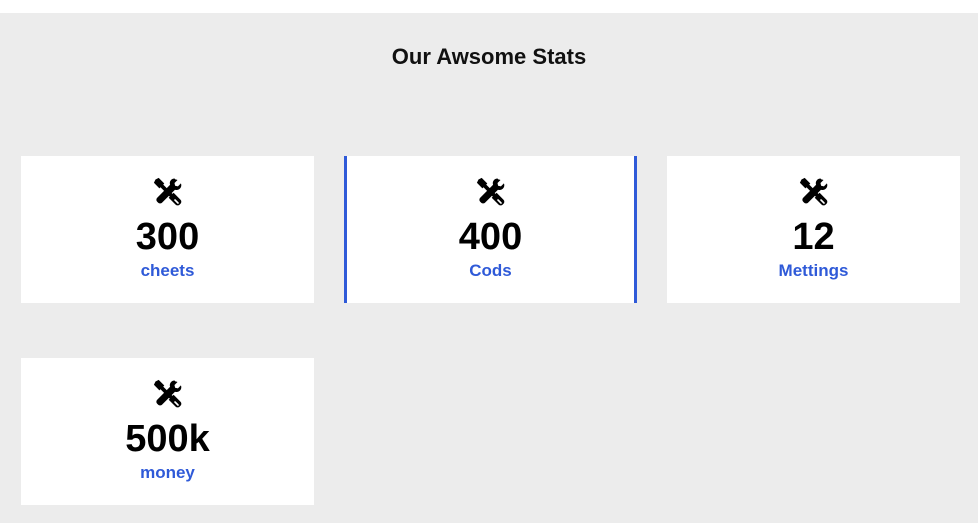 The image size is (978, 523). Describe the element at coordinates (167, 270) in the screenshot. I see `stat-label: cheets` at that location.